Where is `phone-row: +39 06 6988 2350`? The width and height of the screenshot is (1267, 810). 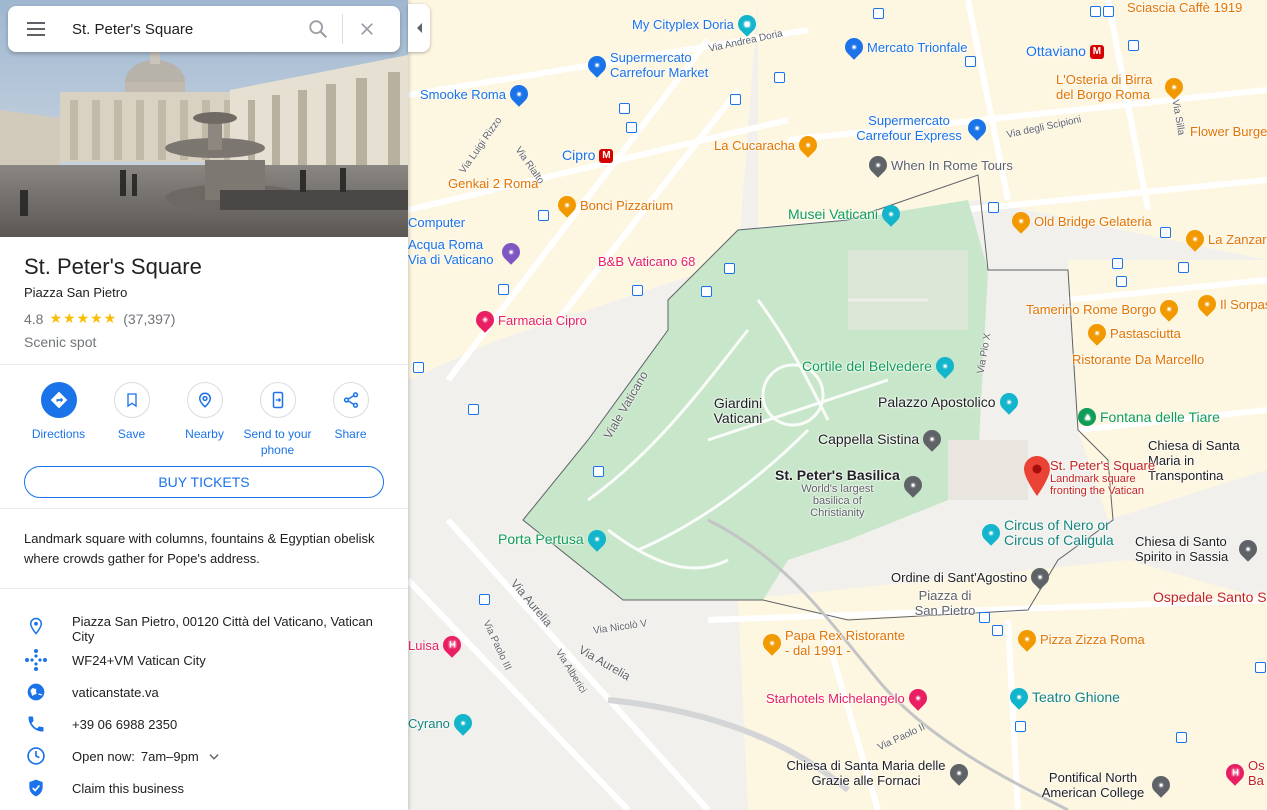 phone-row: +39 06 6988 2350 is located at coordinates (204, 724).